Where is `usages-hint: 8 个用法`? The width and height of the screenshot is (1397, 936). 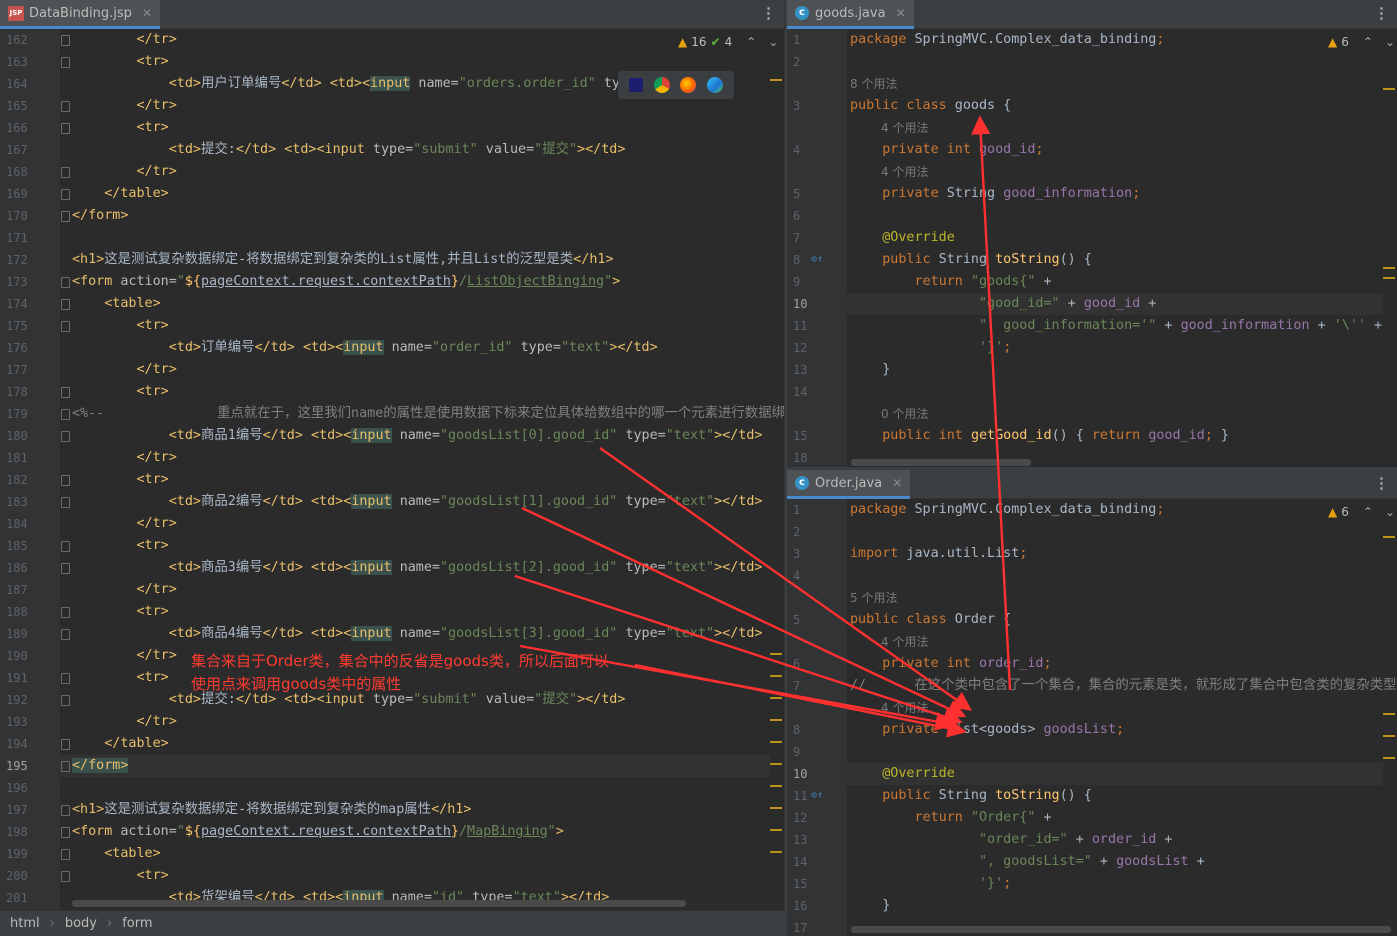 usages-hint: 8 个用法 is located at coordinates (873, 84).